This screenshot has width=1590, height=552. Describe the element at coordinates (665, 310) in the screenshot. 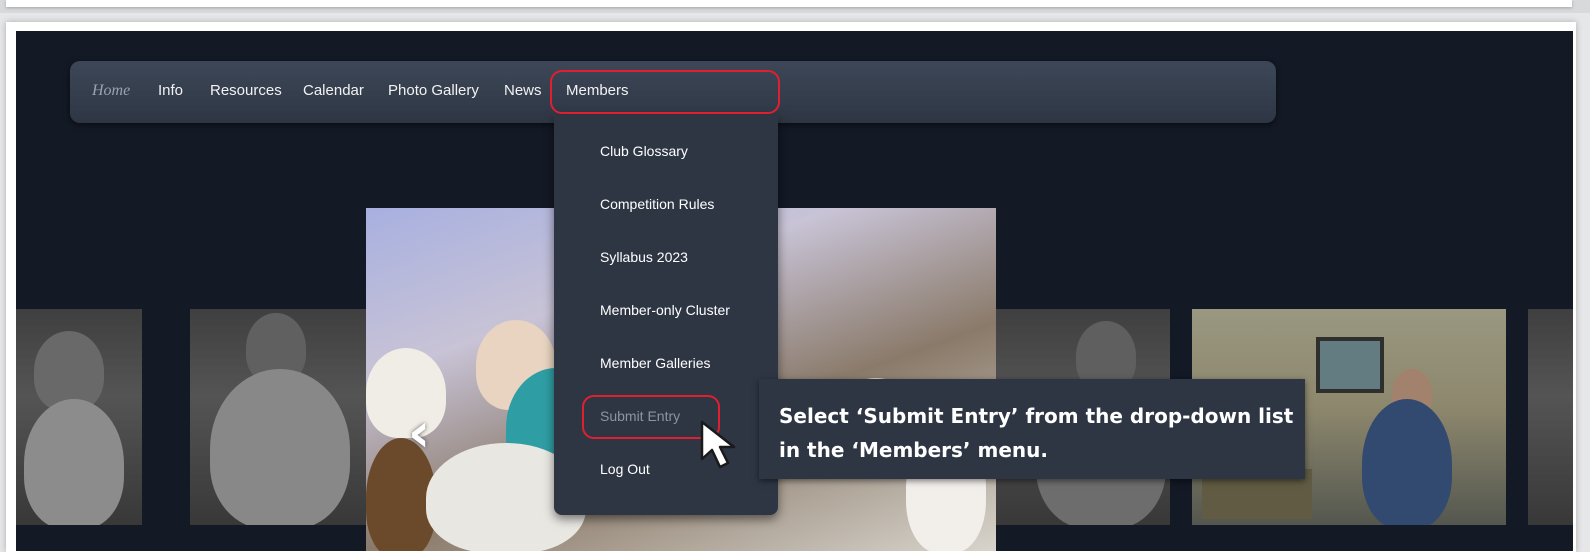

I see `menu-item-member-only-cluster: Member-only Cluster` at that location.